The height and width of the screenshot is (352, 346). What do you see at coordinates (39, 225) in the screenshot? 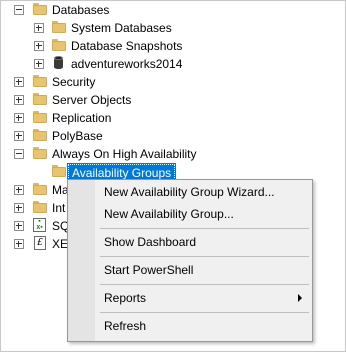
I see `sql-agent-icon: ▪ x▪` at bounding box center [39, 225].